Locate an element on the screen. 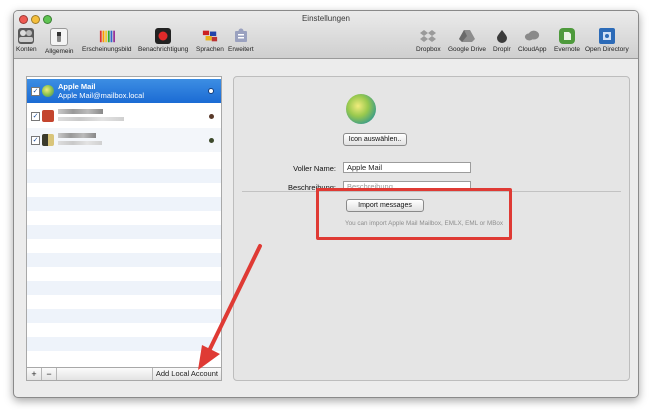 This screenshot has height=410, width=650. annotation-arrow is located at coordinates (230, 307).